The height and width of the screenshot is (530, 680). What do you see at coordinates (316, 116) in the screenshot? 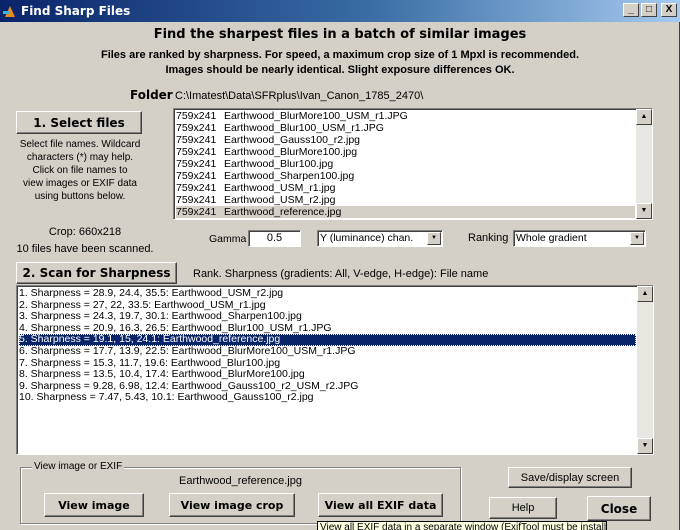
I see `file-name: Earthwood_BlurMore100_USM_r1.JPG` at bounding box center [316, 116].